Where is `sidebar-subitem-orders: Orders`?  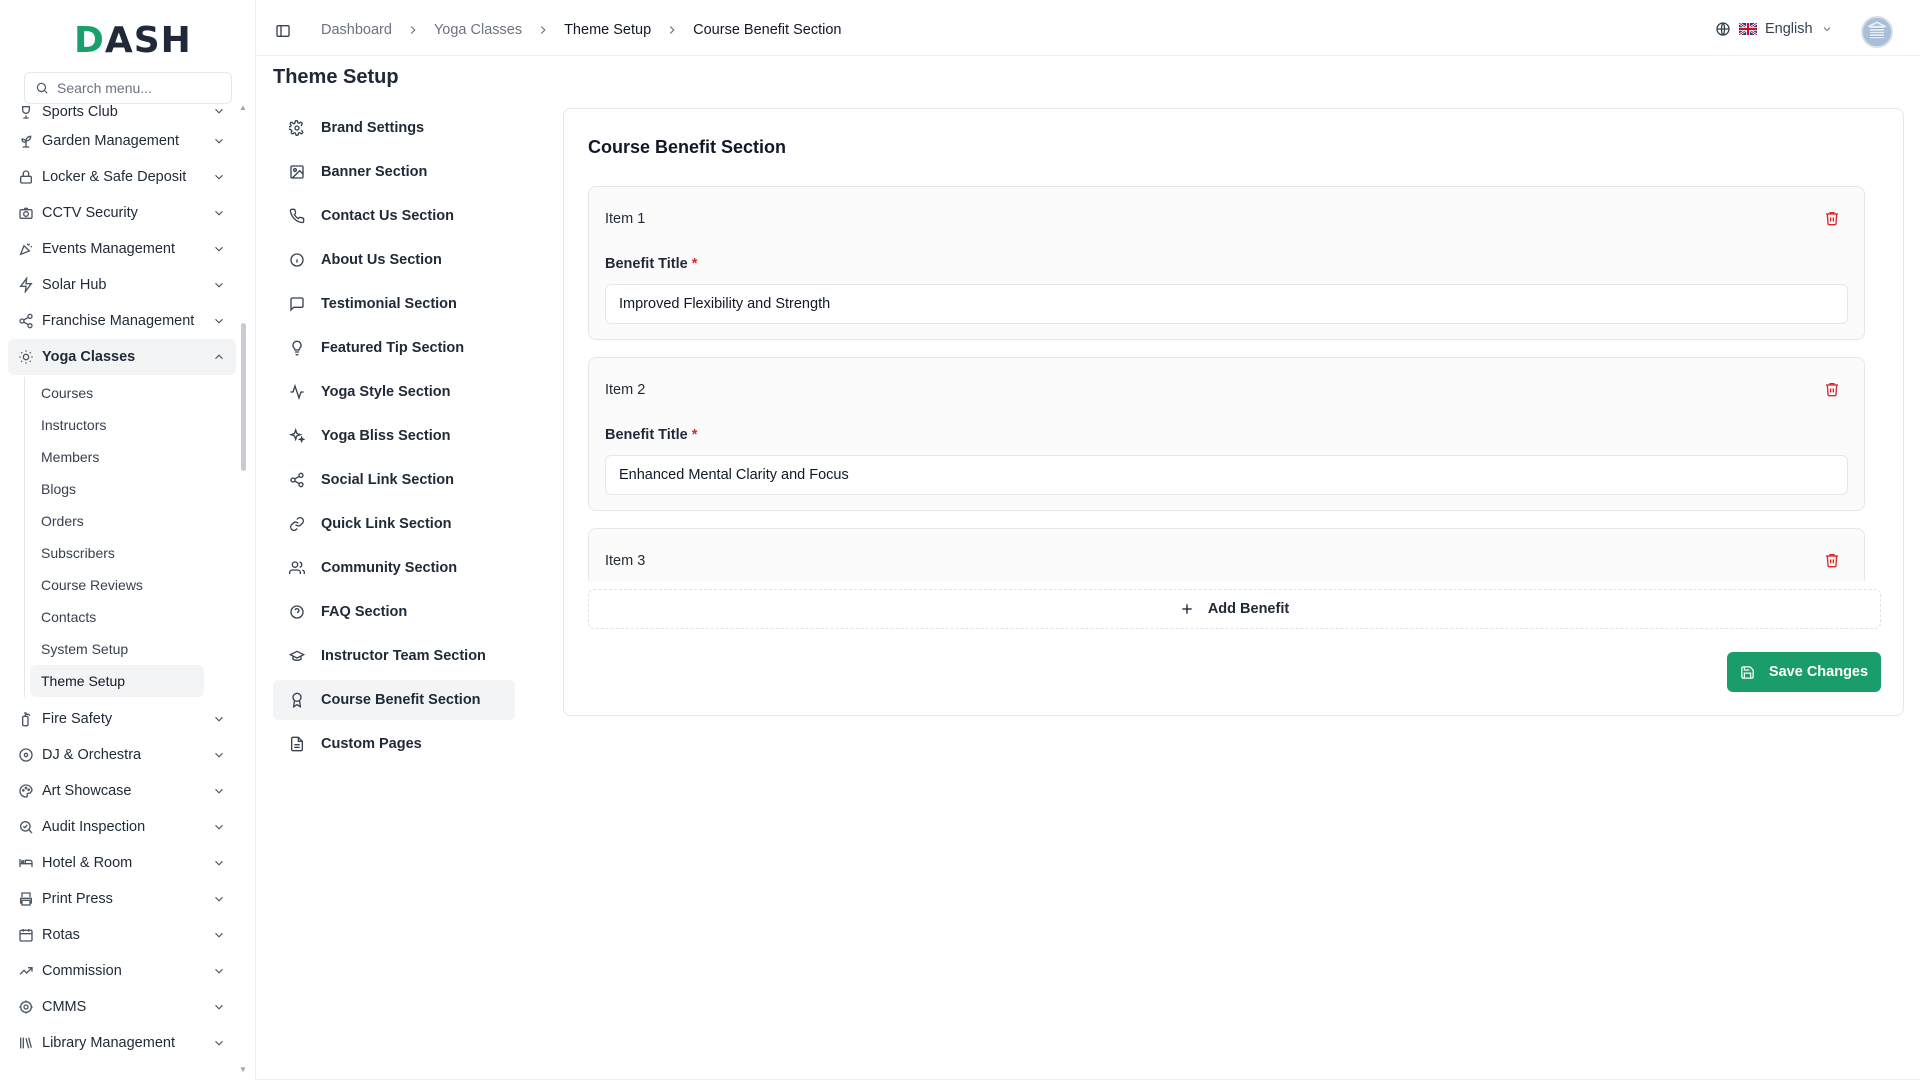
sidebar-subitem-orders: Orders is located at coordinates (117, 521).